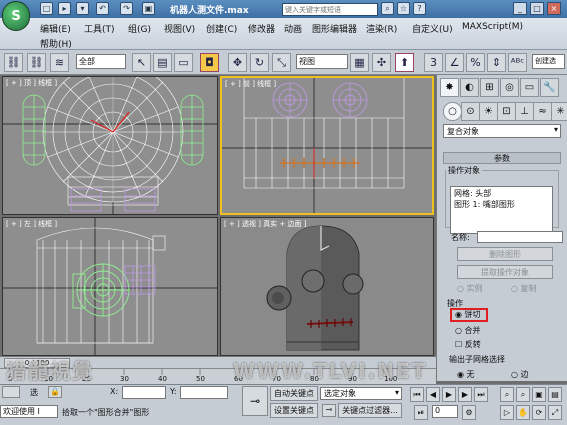  Describe the element at coordinates (523, 394) in the screenshot. I see `zoom-all-icon: ⌕` at that location.